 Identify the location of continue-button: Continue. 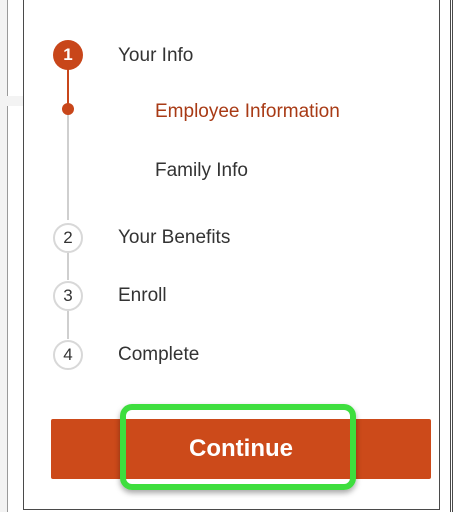
(241, 449).